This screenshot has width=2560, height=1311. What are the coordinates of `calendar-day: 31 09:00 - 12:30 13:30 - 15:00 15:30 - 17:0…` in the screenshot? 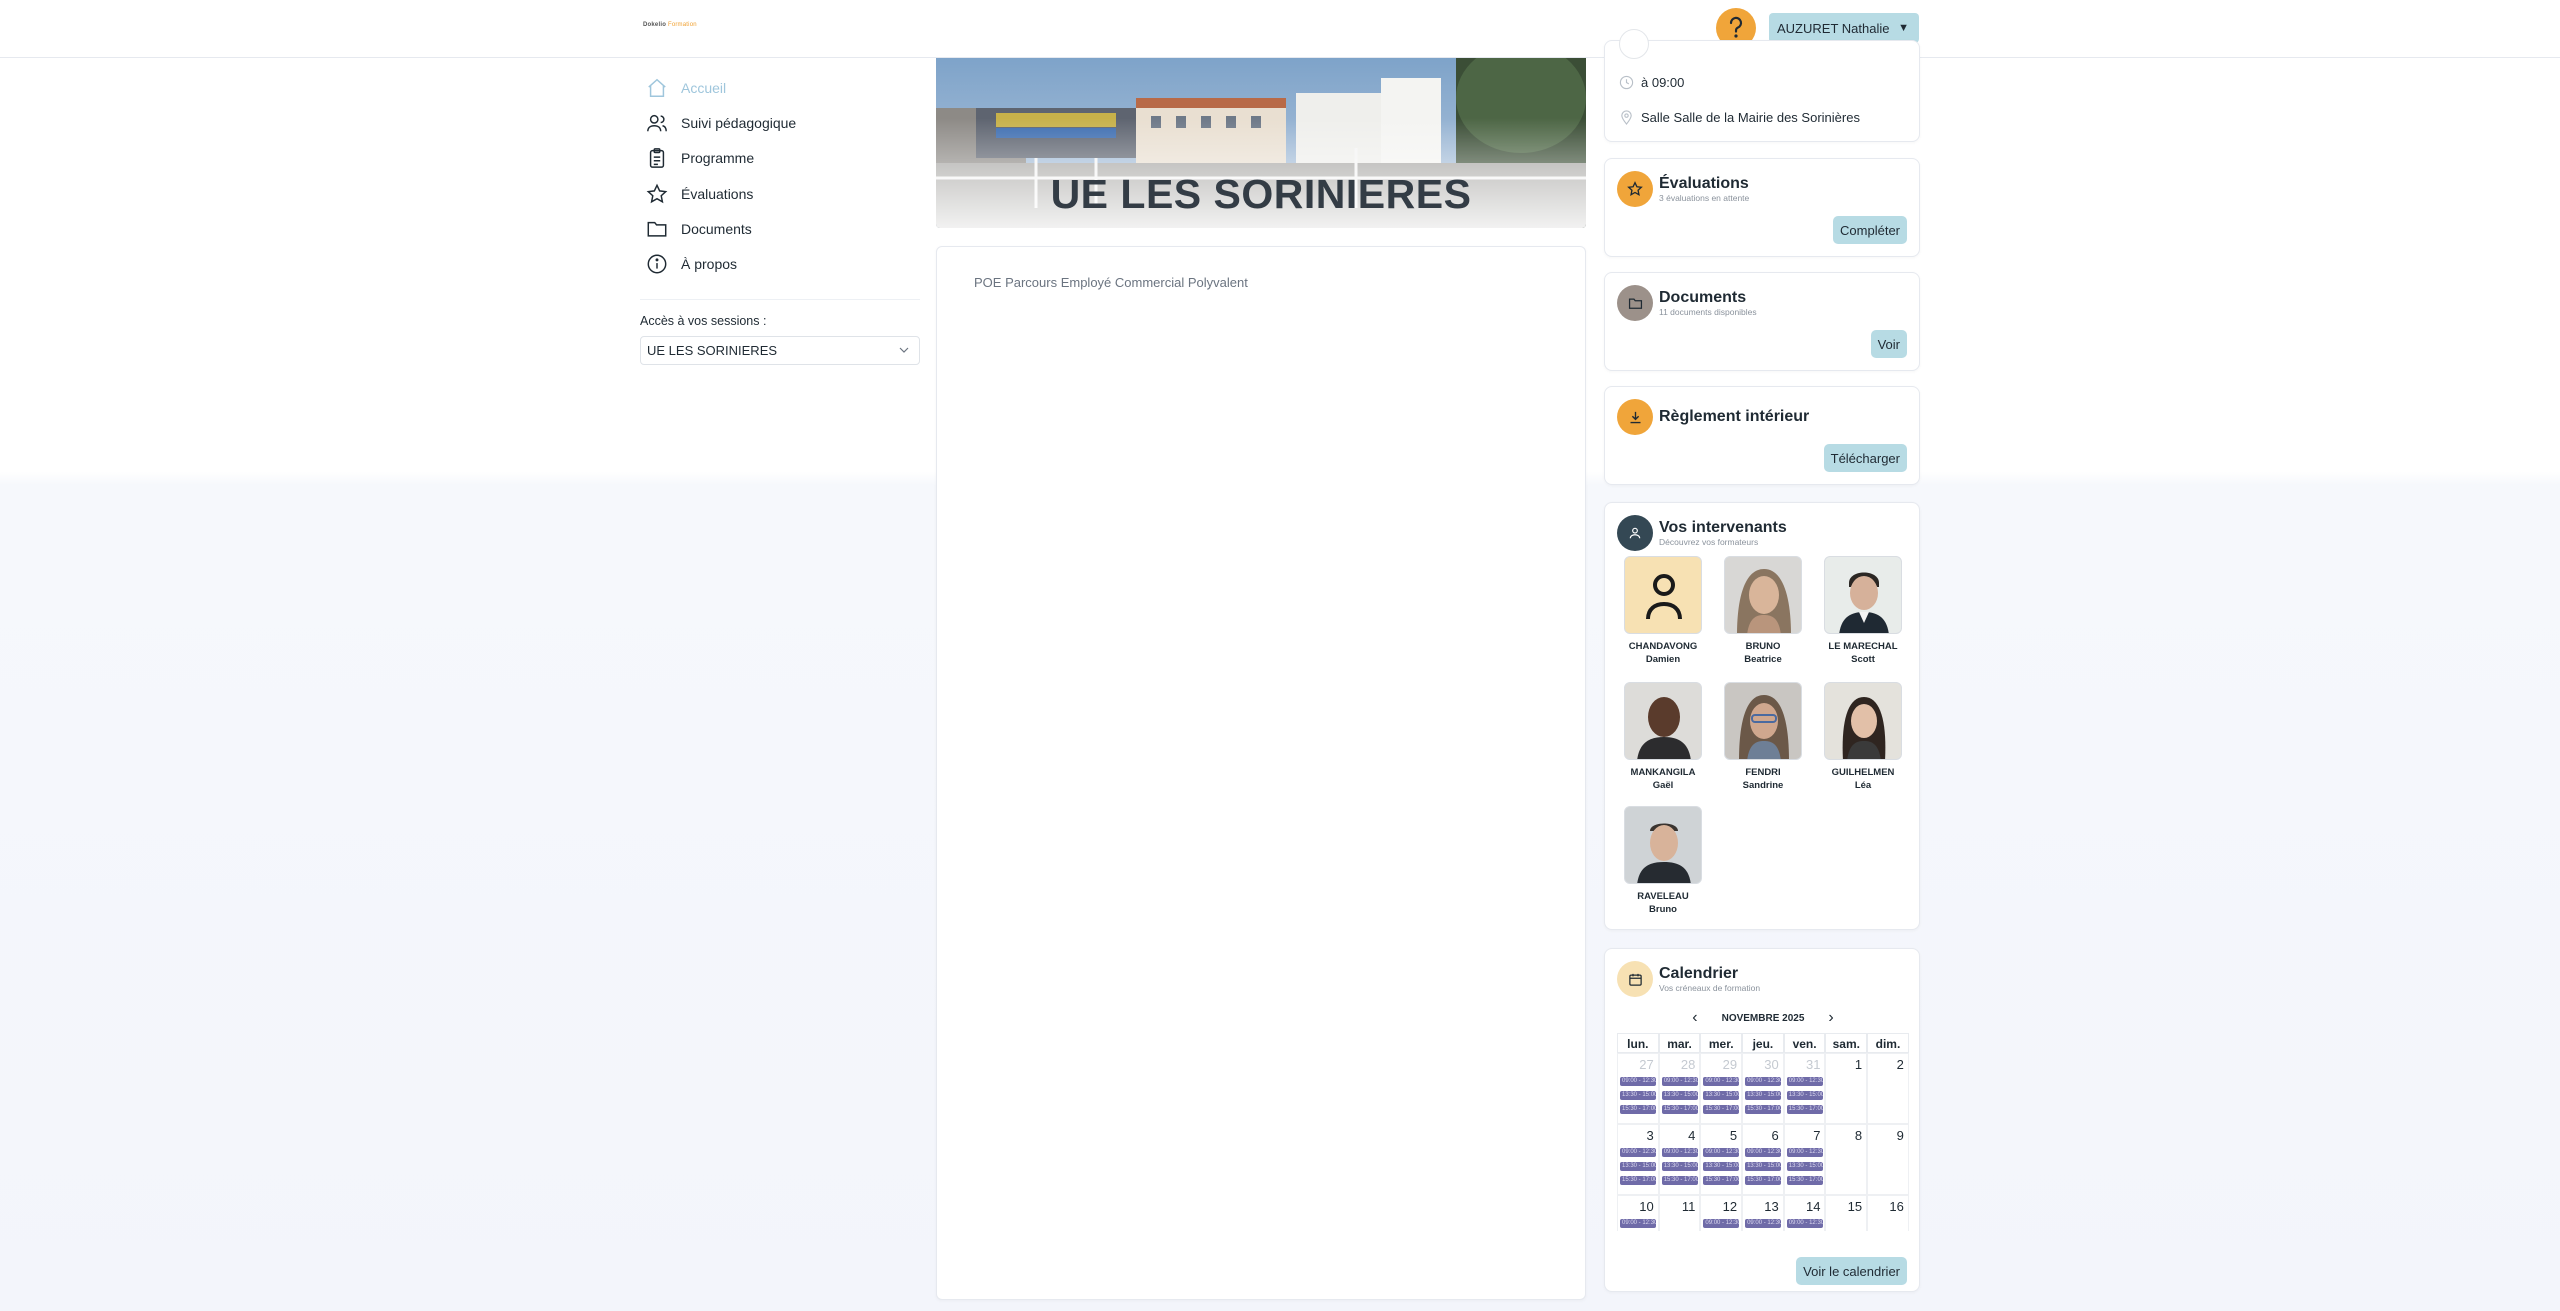 It's located at (1804, 1088).